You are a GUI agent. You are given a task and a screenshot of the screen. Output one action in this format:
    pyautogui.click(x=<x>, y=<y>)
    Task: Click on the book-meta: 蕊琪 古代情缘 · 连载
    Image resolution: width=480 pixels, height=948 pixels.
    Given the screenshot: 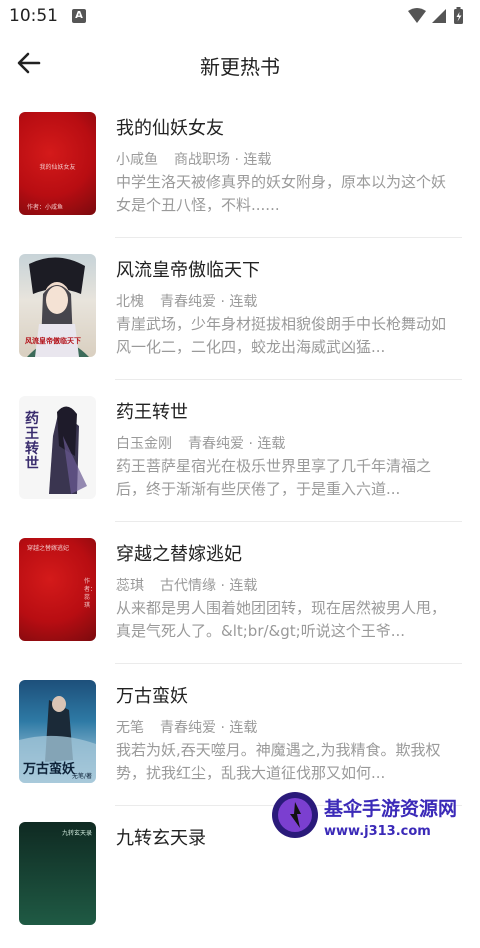 What is the action you would take?
    pyautogui.click(x=187, y=586)
    